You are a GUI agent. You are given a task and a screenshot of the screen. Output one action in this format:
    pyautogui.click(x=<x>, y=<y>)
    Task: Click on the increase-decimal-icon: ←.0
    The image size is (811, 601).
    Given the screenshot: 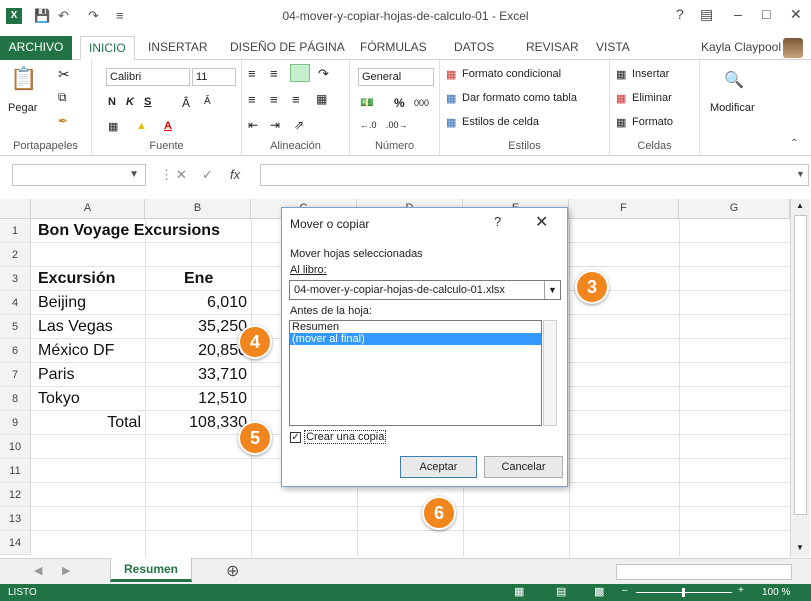 What is the action you would take?
    pyautogui.click(x=368, y=125)
    